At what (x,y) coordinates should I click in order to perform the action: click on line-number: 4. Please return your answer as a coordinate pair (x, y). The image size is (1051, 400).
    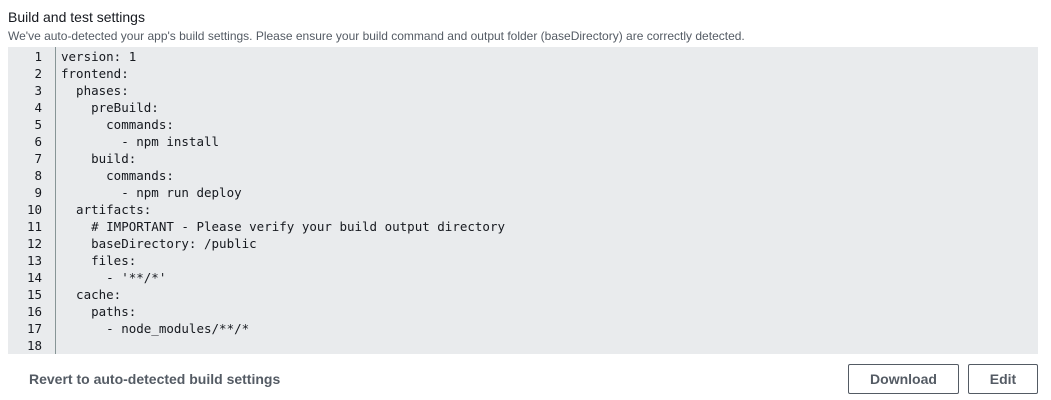
    Looking at the image, I should click on (38, 107).